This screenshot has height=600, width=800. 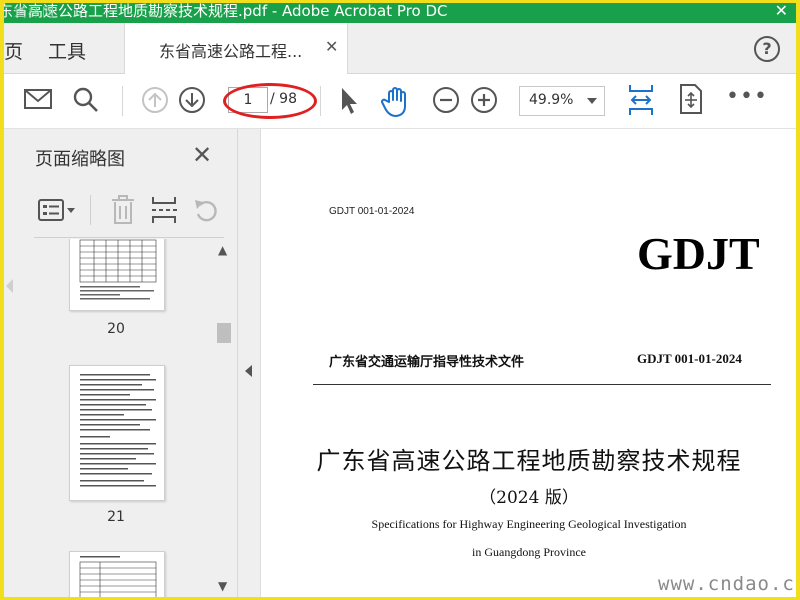 What do you see at coordinates (86, 102) in the screenshot?
I see `search-icon` at bounding box center [86, 102].